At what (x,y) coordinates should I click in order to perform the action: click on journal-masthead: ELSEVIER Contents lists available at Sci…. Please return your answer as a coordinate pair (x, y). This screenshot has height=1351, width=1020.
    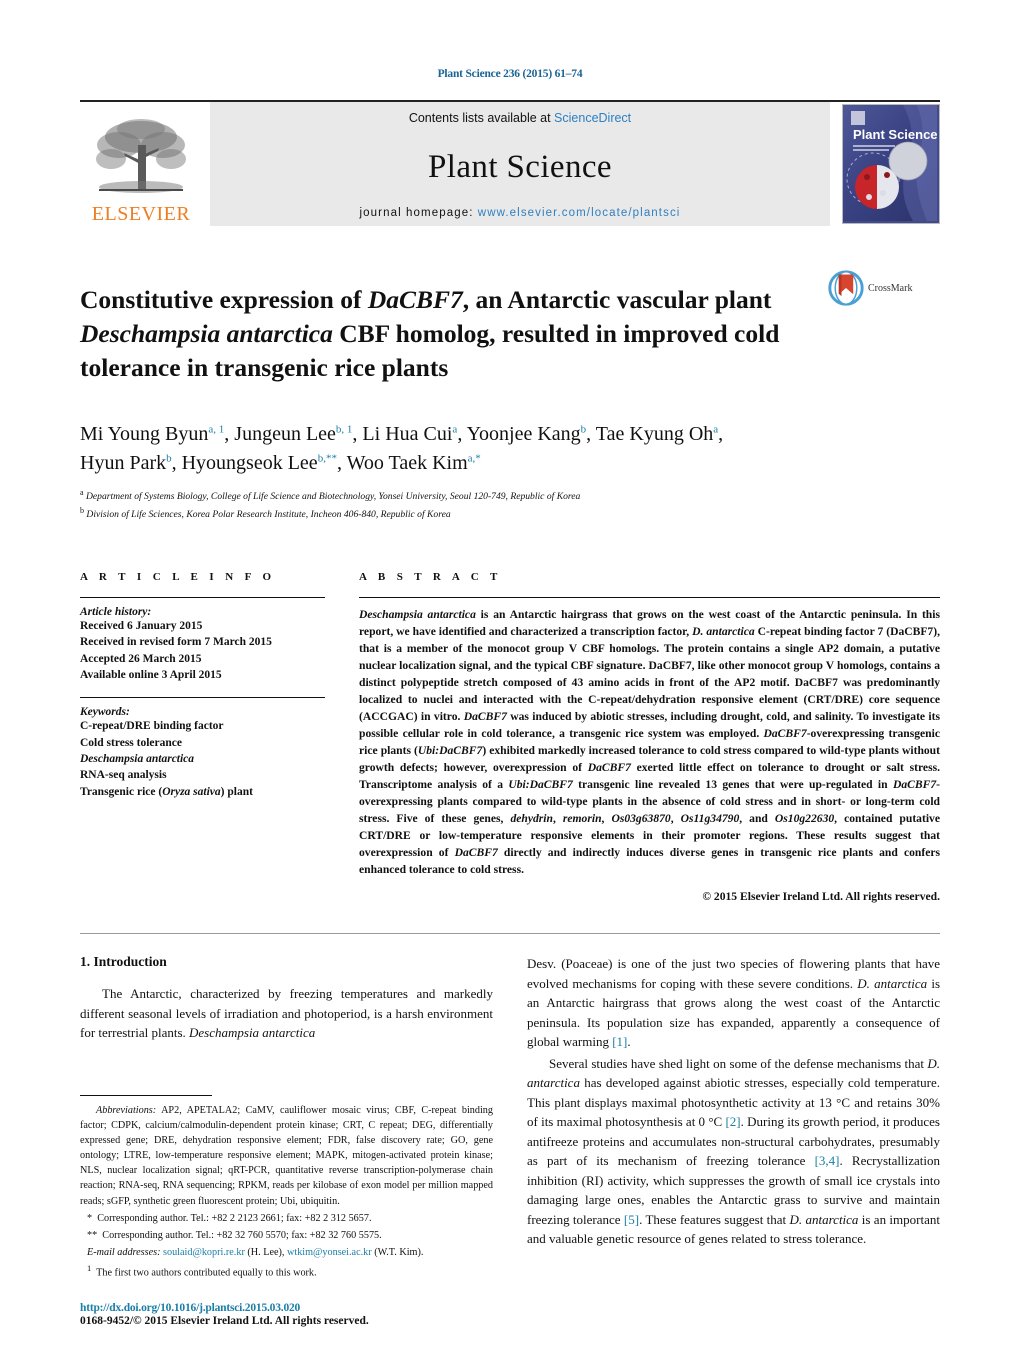
    Looking at the image, I should click on (510, 163).